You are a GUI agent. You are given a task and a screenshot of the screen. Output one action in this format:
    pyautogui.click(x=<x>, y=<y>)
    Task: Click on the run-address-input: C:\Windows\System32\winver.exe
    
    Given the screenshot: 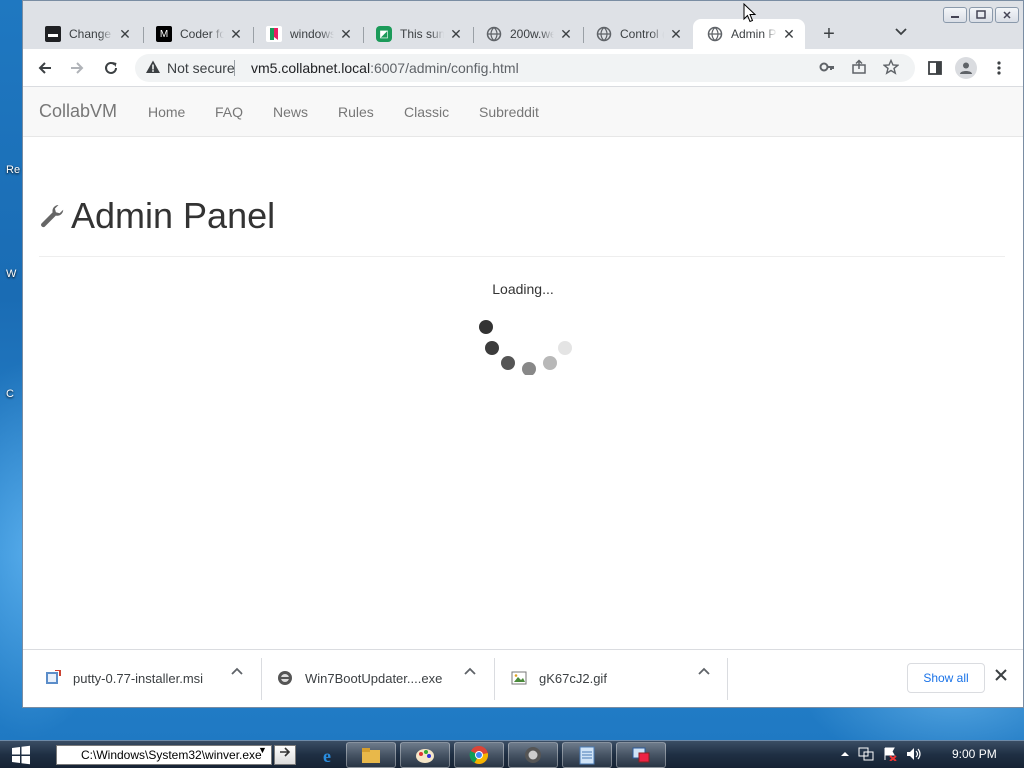 What is the action you would take?
    pyautogui.click(x=164, y=755)
    